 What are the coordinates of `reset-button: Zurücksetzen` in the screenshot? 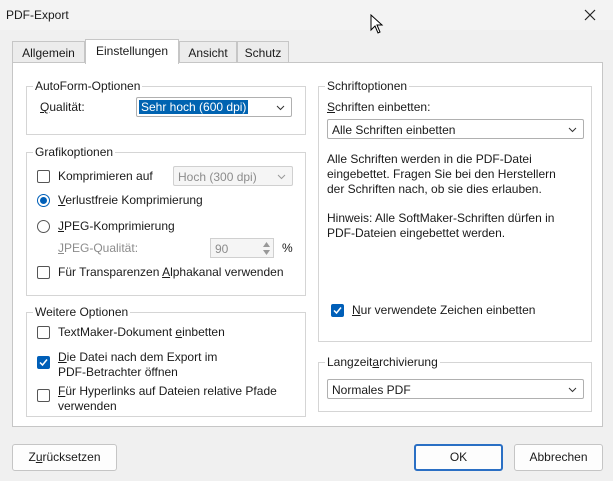 It's located at (64, 457).